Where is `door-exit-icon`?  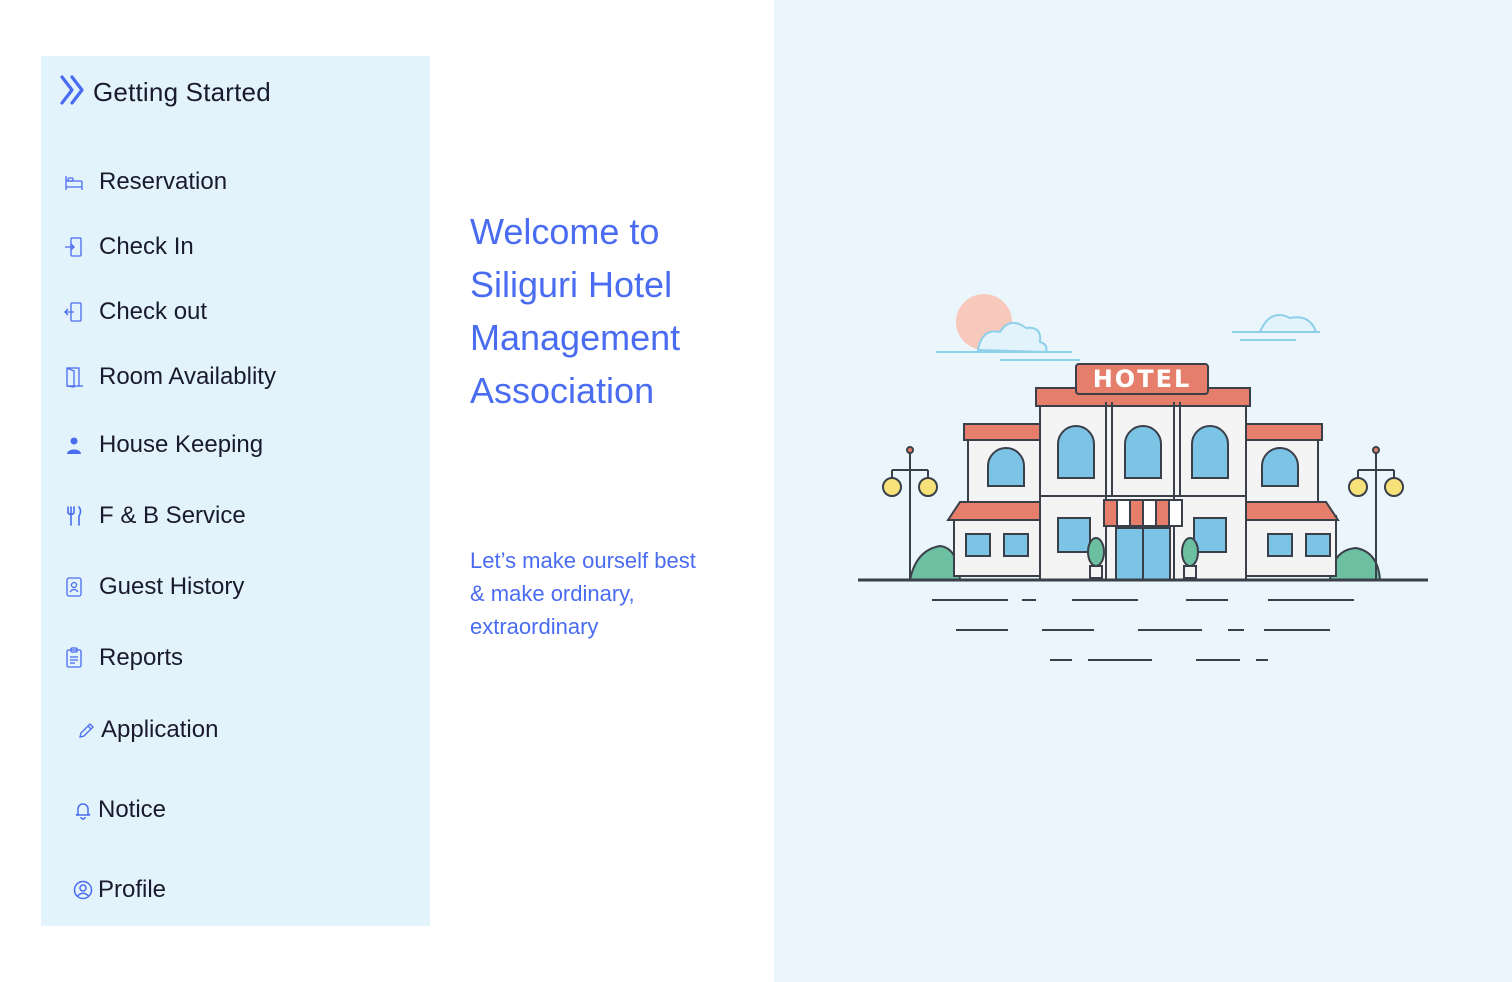
door-exit-icon is located at coordinates (74, 312).